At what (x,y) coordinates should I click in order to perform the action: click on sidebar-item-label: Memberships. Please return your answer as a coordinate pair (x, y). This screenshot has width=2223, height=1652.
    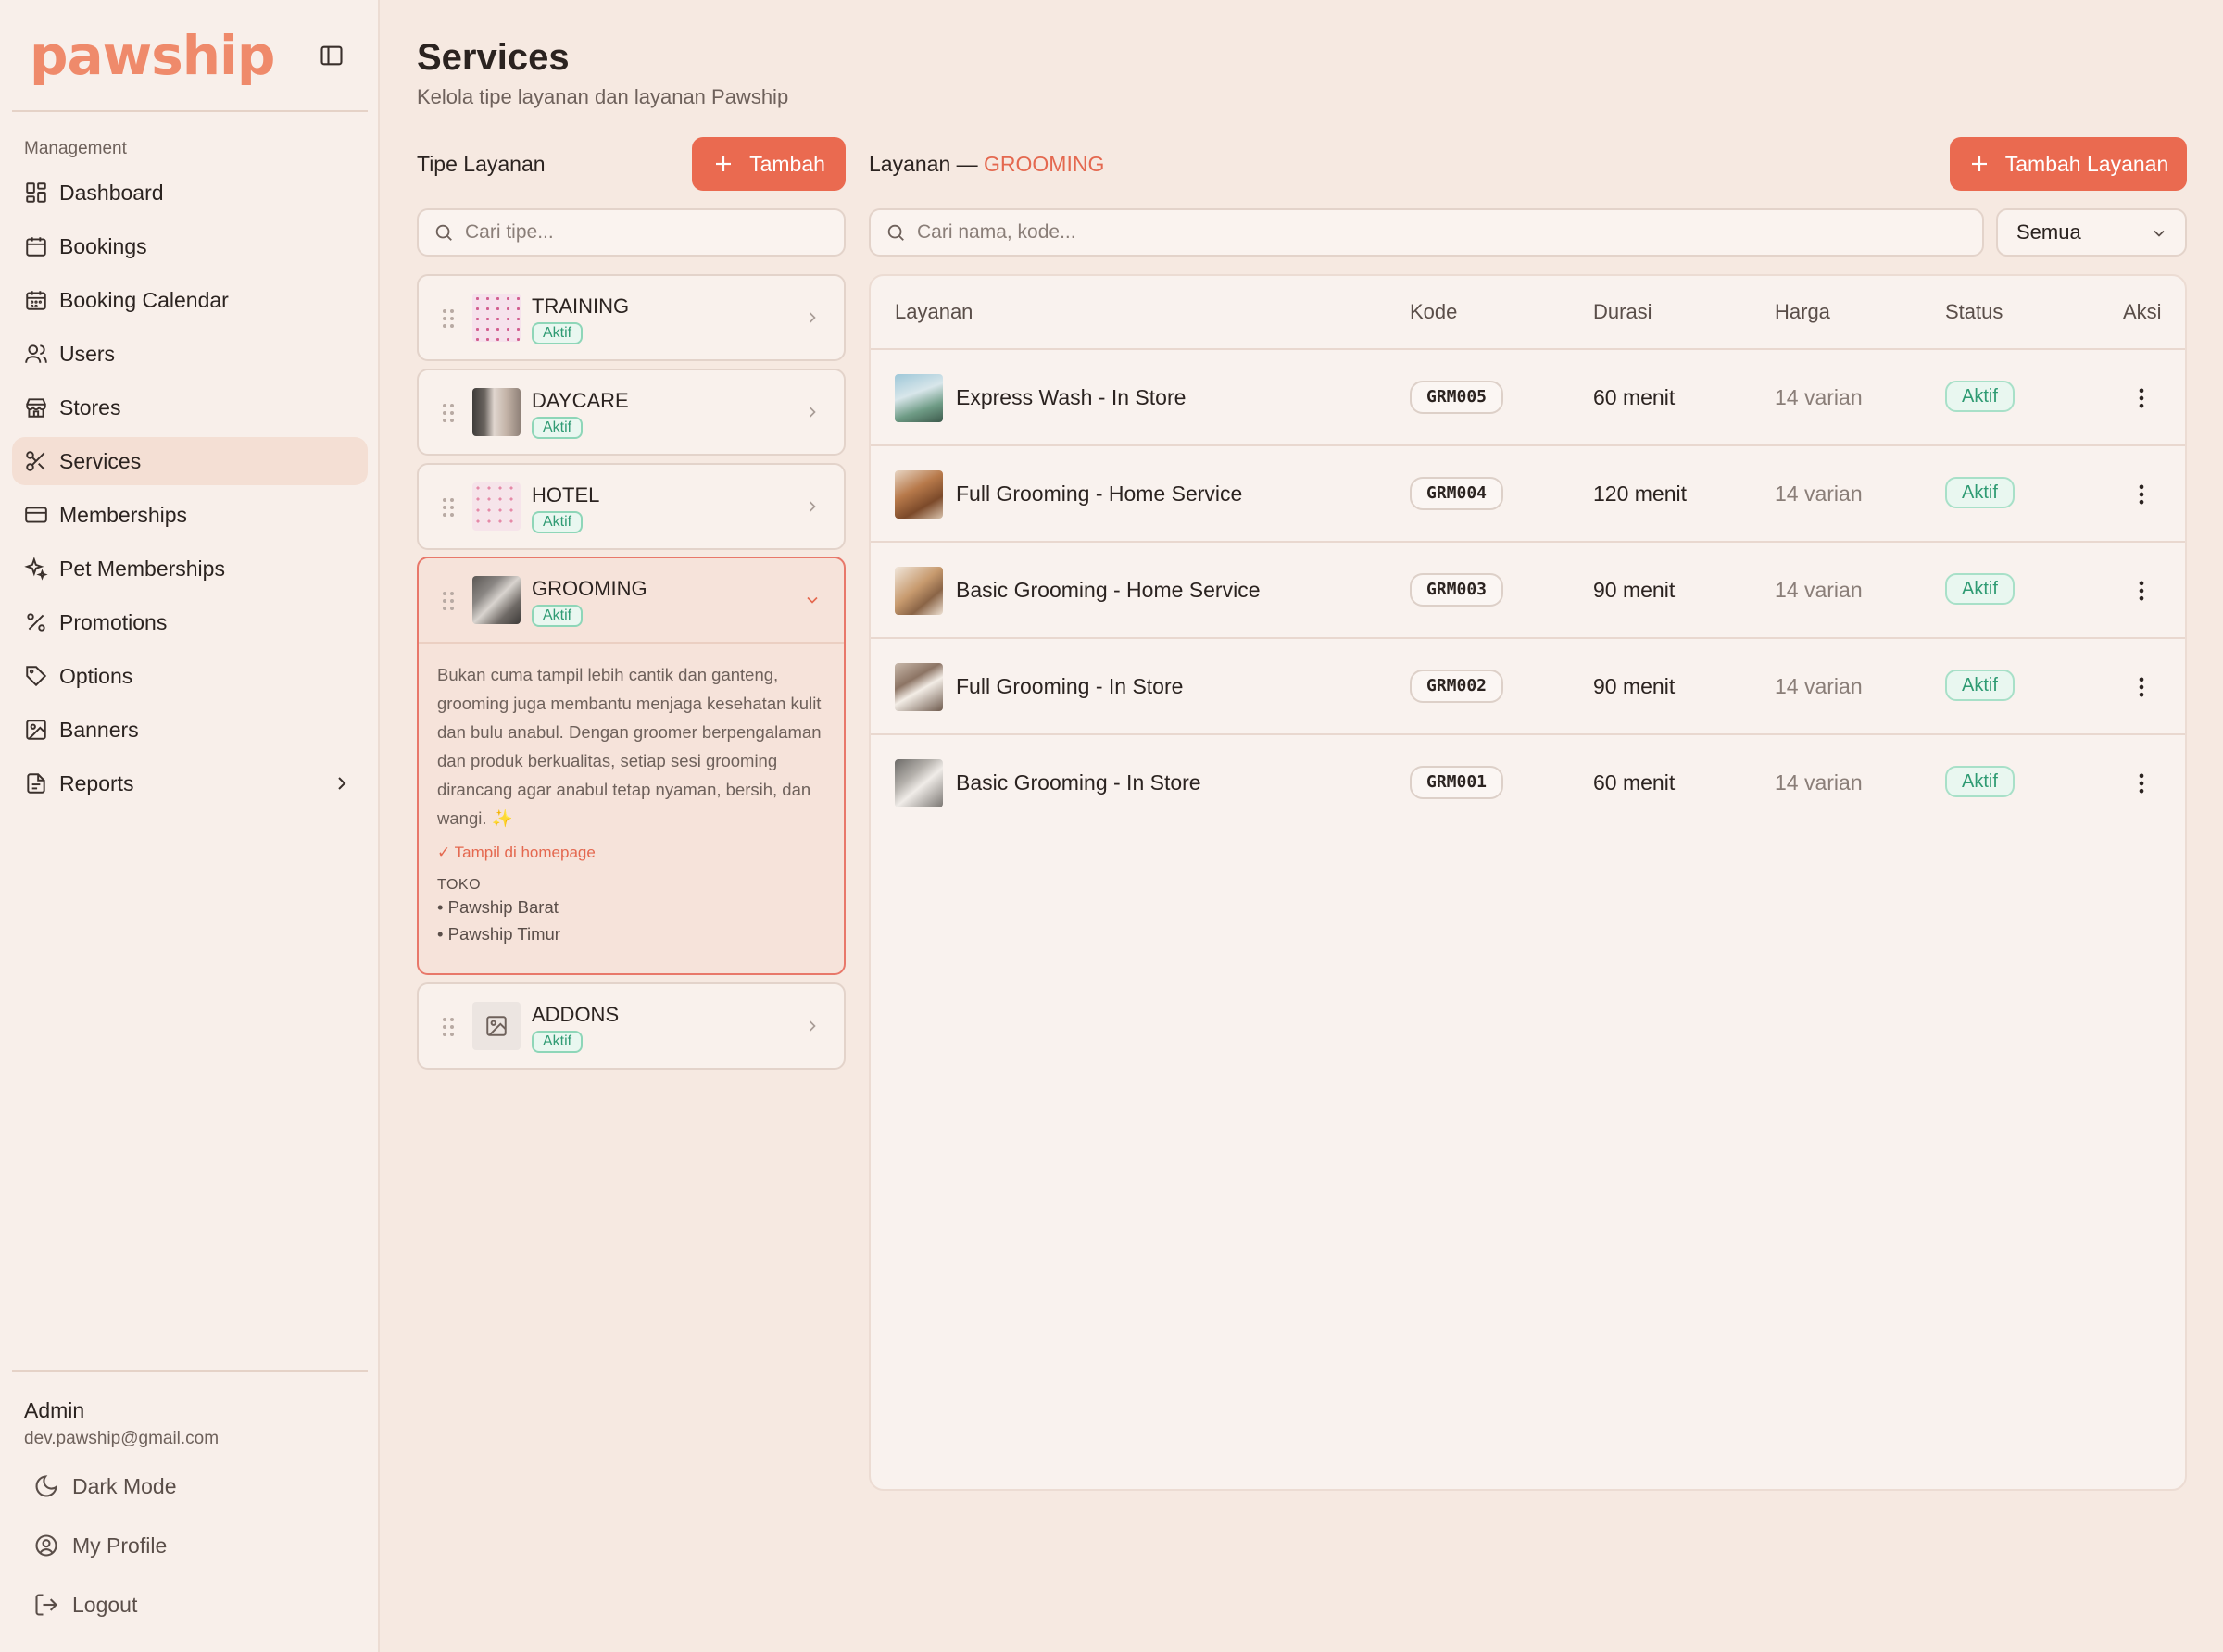
    Looking at the image, I should click on (124, 514).